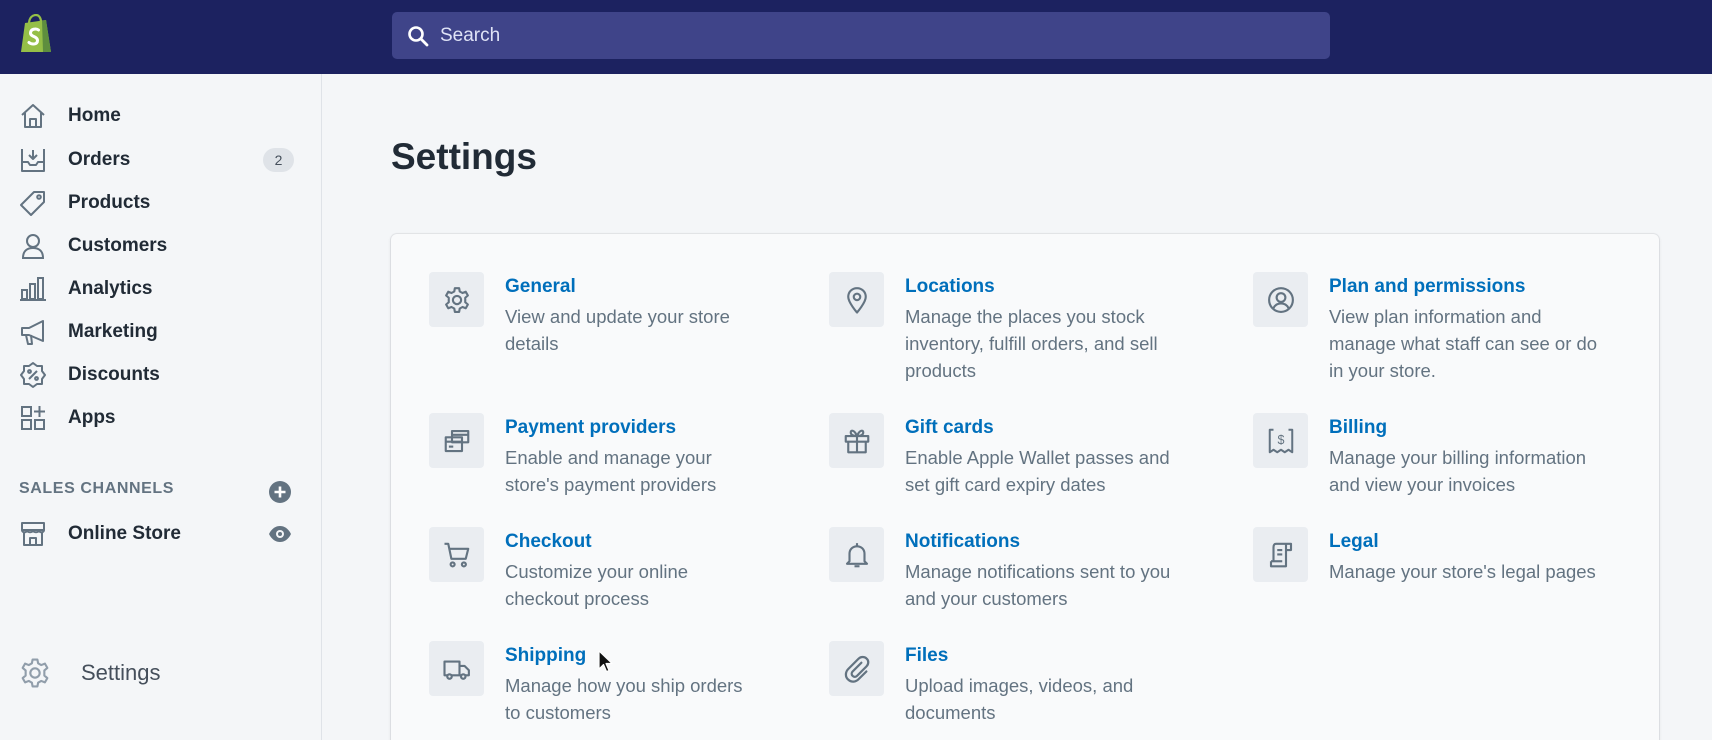 The image size is (1718, 748). Describe the element at coordinates (33, 289) in the screenshot. I see `bar-chart-icon` at that location.